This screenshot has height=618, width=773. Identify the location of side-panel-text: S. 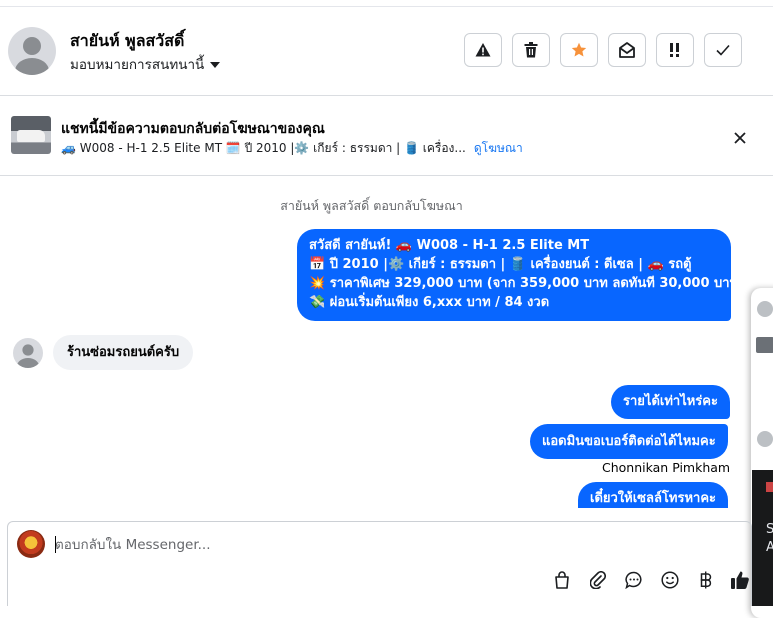
(769, 529).